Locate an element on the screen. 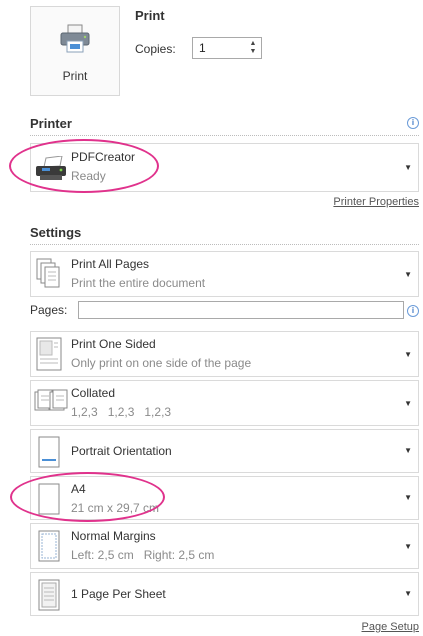 Image resolution: width=423 pixels, height=636 pixels. pages-input is located at coordinates (241, 310).